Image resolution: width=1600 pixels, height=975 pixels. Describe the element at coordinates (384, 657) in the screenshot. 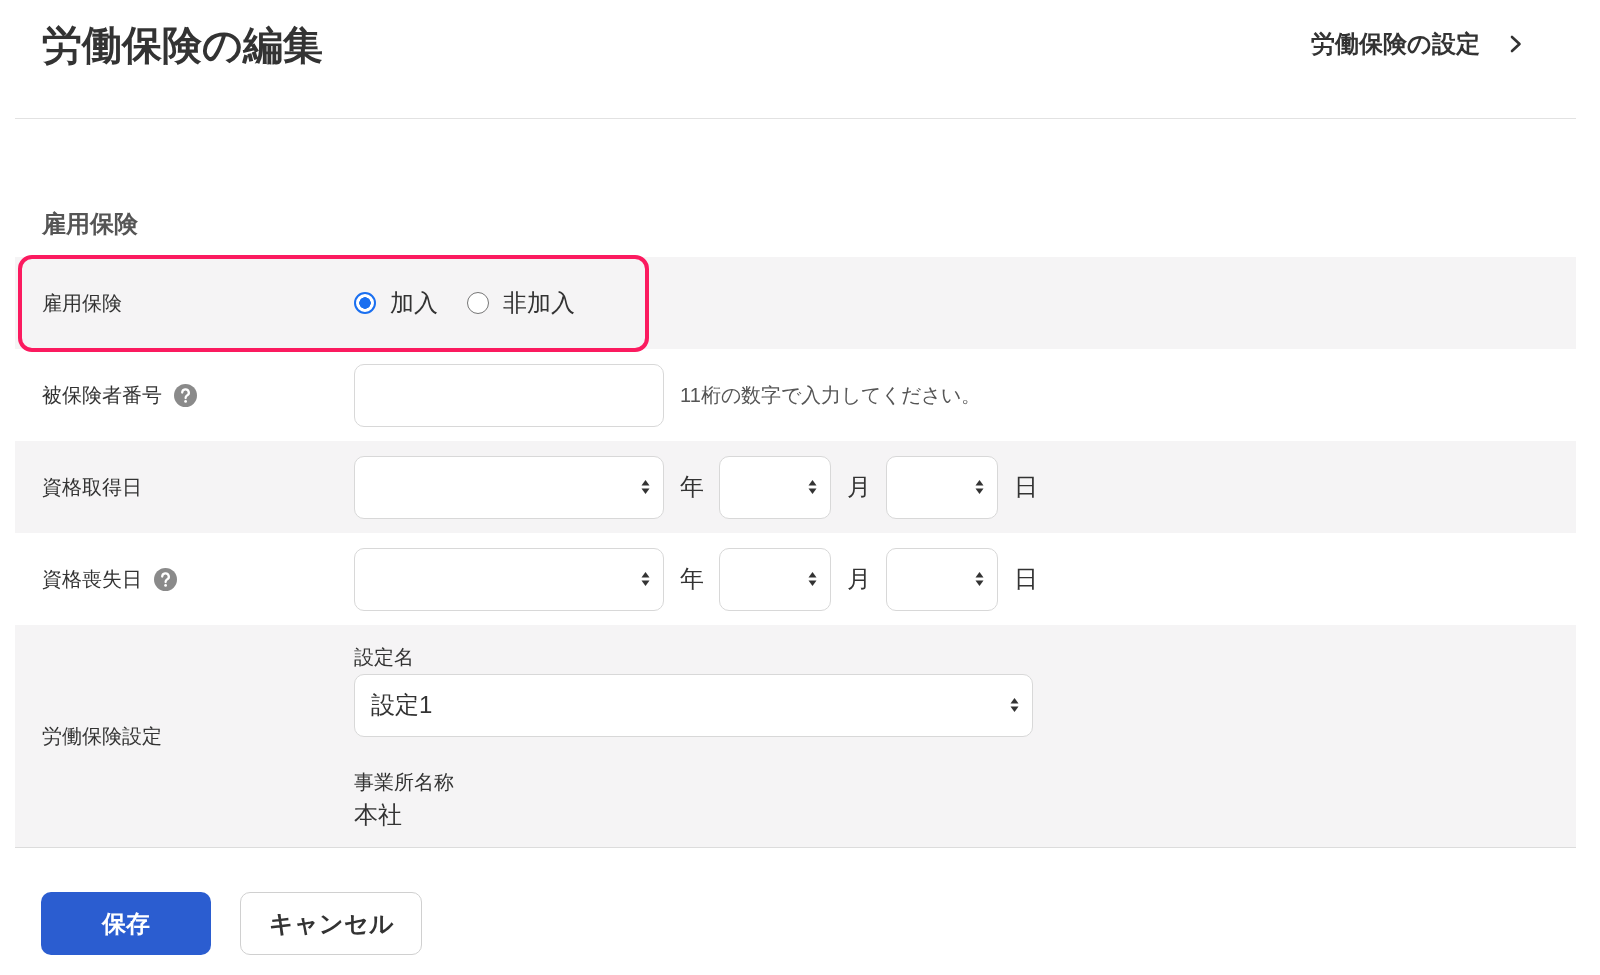

I see `field-caption: 設定名` at that location.